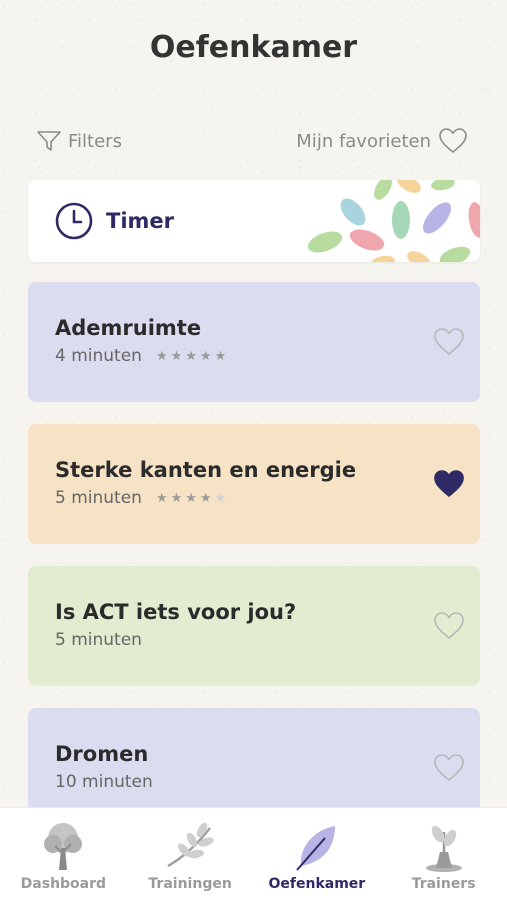 The image size is (507, 900). What do you see at coordinates (453, 141) in the screenshot?
I see `heart-outline-icon` at bounding box center [453, 141].